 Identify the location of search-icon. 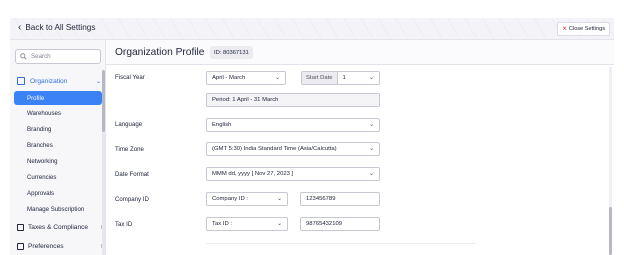
(23, 56).